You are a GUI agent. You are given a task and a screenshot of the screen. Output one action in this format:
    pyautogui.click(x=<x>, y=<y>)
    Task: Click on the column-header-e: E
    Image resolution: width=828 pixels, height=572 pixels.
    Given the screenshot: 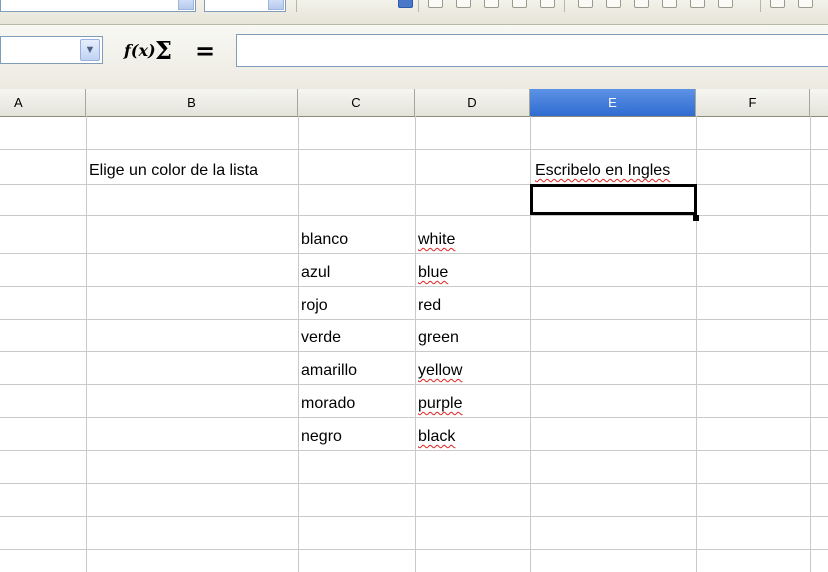 What is the action you would take?
    pyautogui.click(x=613, y=102)
    